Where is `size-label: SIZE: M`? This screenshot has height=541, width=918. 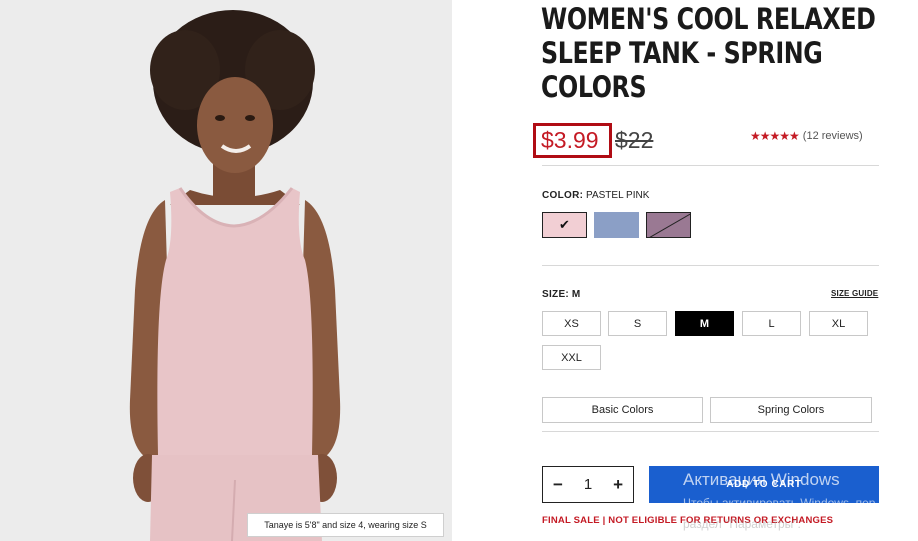
size-label: SIZE: M is located at coordinates (561, 294).